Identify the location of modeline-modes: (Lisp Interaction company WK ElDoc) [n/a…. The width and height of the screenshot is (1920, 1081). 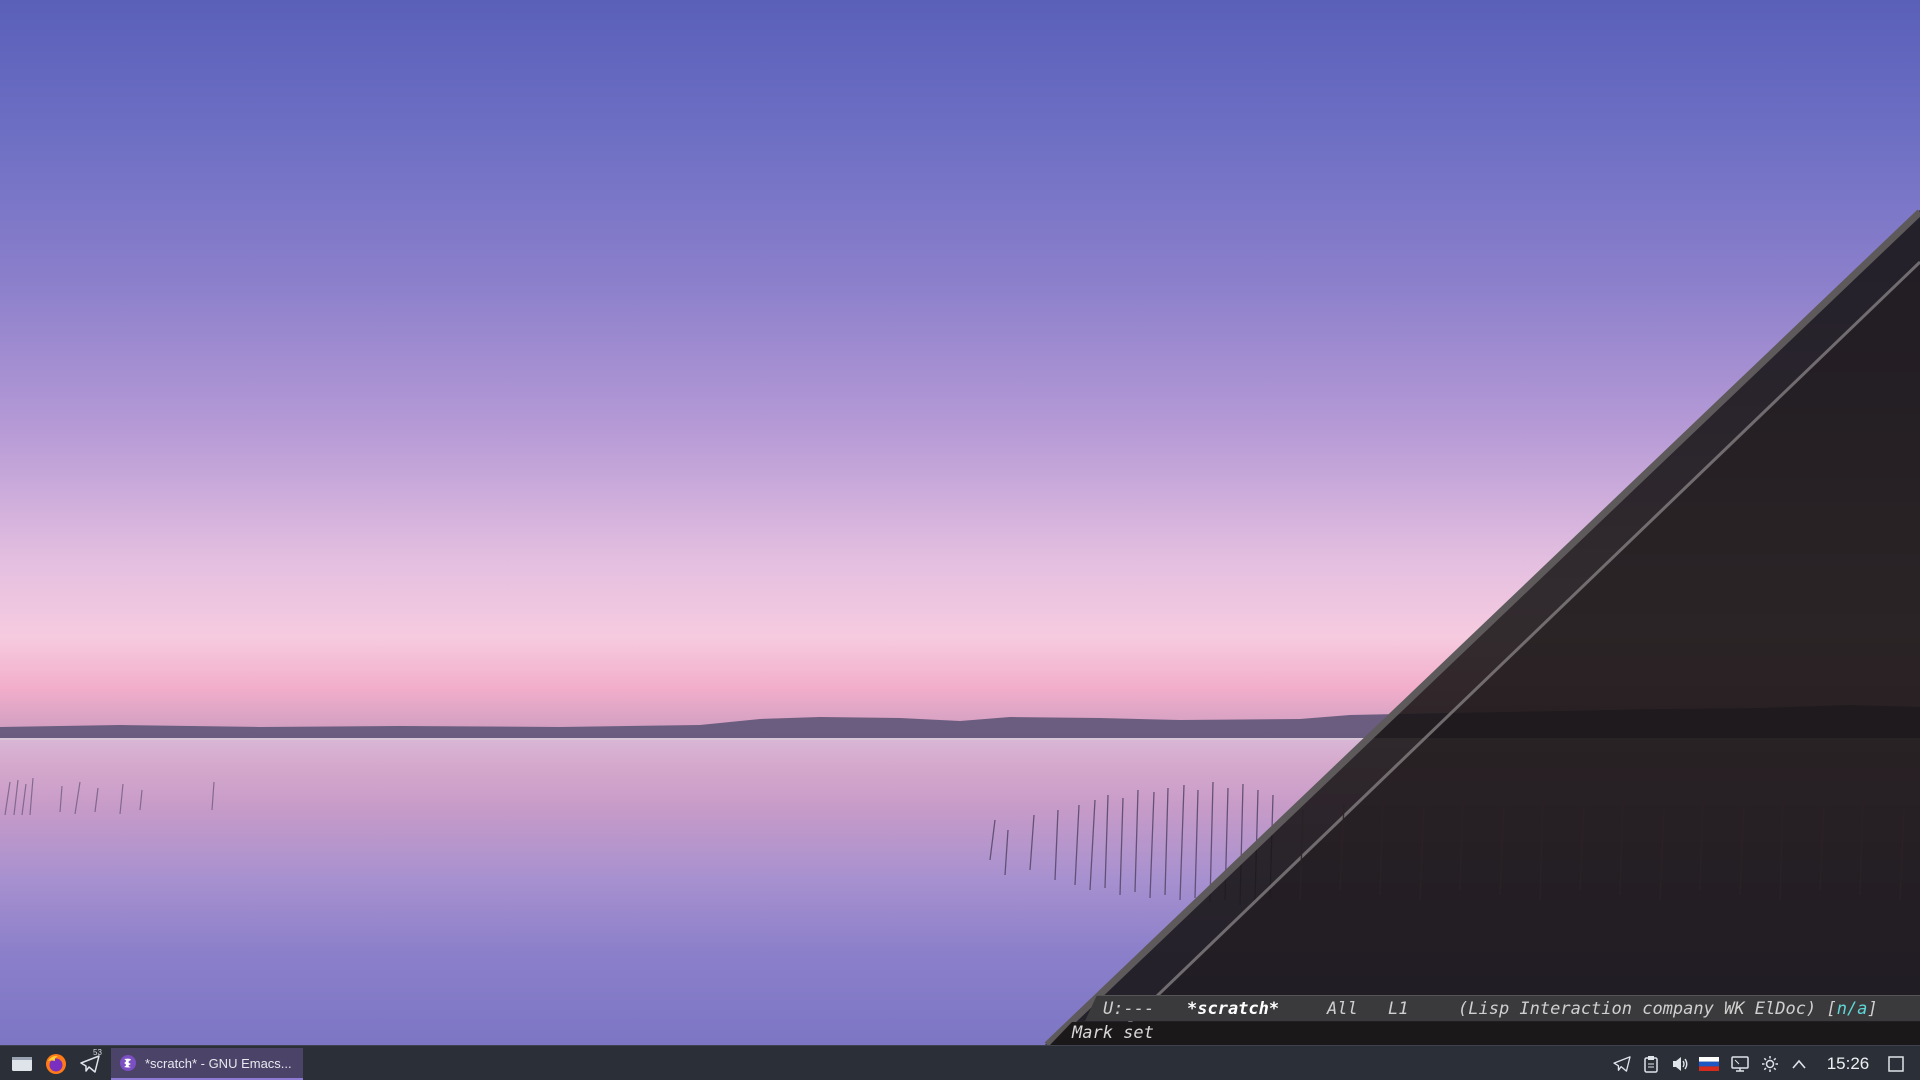
(1668, 1008).